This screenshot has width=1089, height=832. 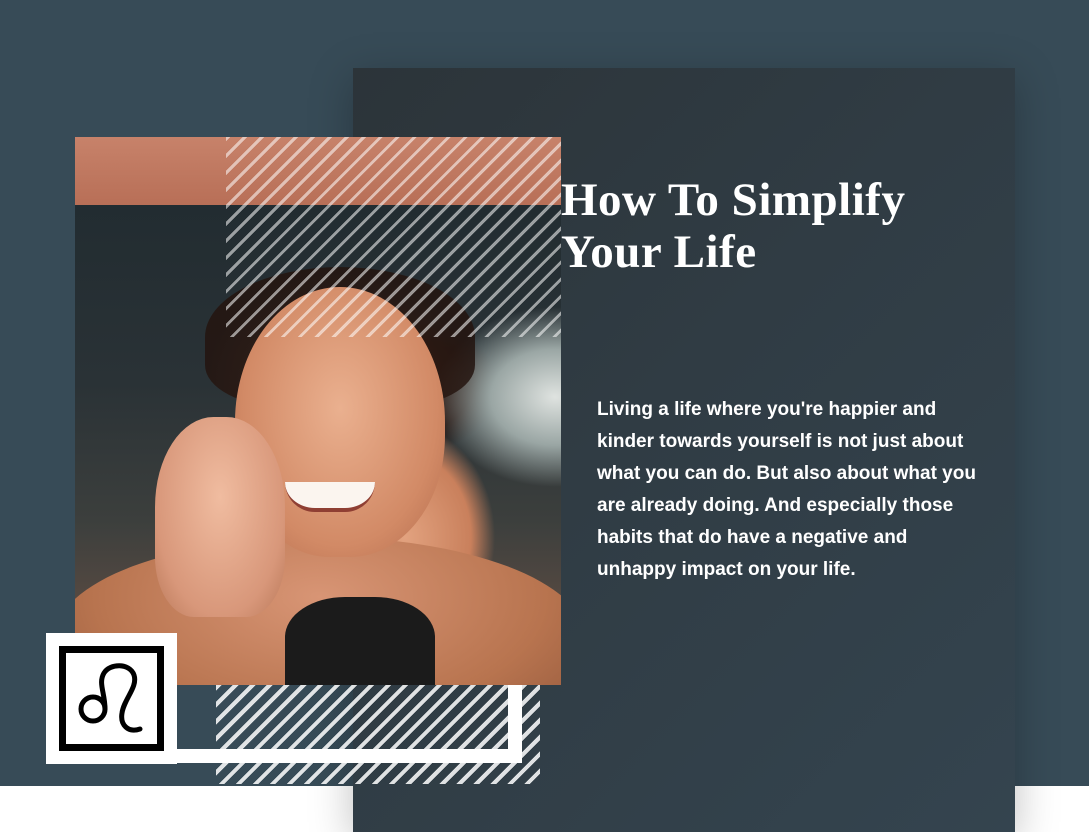 I want to click on leo-zodiac-icon, so click(x=110, y=698).